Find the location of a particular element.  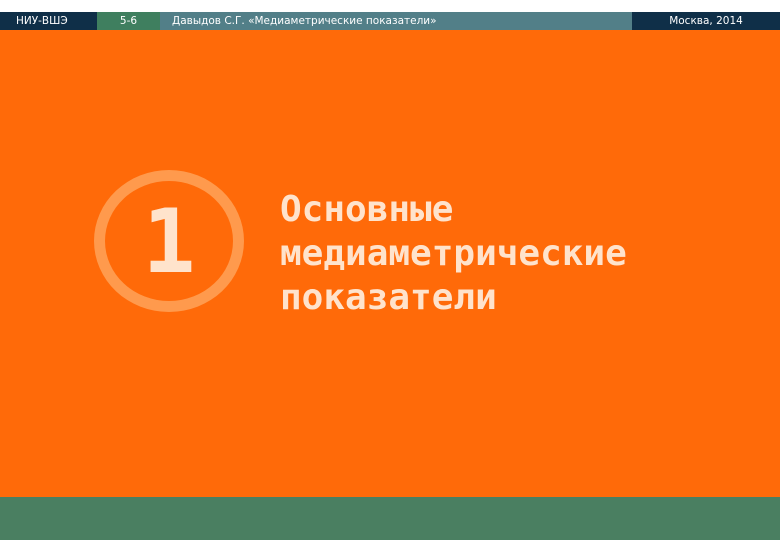

header-org: НИУ-ВШЭ is located at coordinates (48, 21).